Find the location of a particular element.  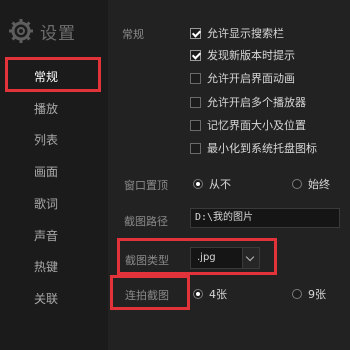

sidebar-item-playback: 播放 is located at coordinates (46, 108).